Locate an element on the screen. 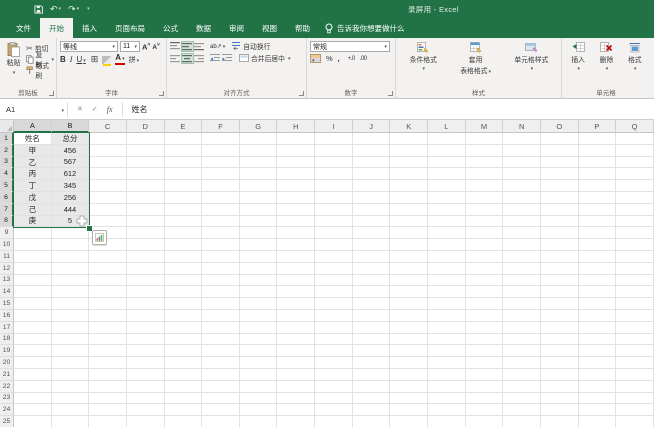 This screenshot has width=654, height=427. cell-K18 is located at coordinates (409, 339).